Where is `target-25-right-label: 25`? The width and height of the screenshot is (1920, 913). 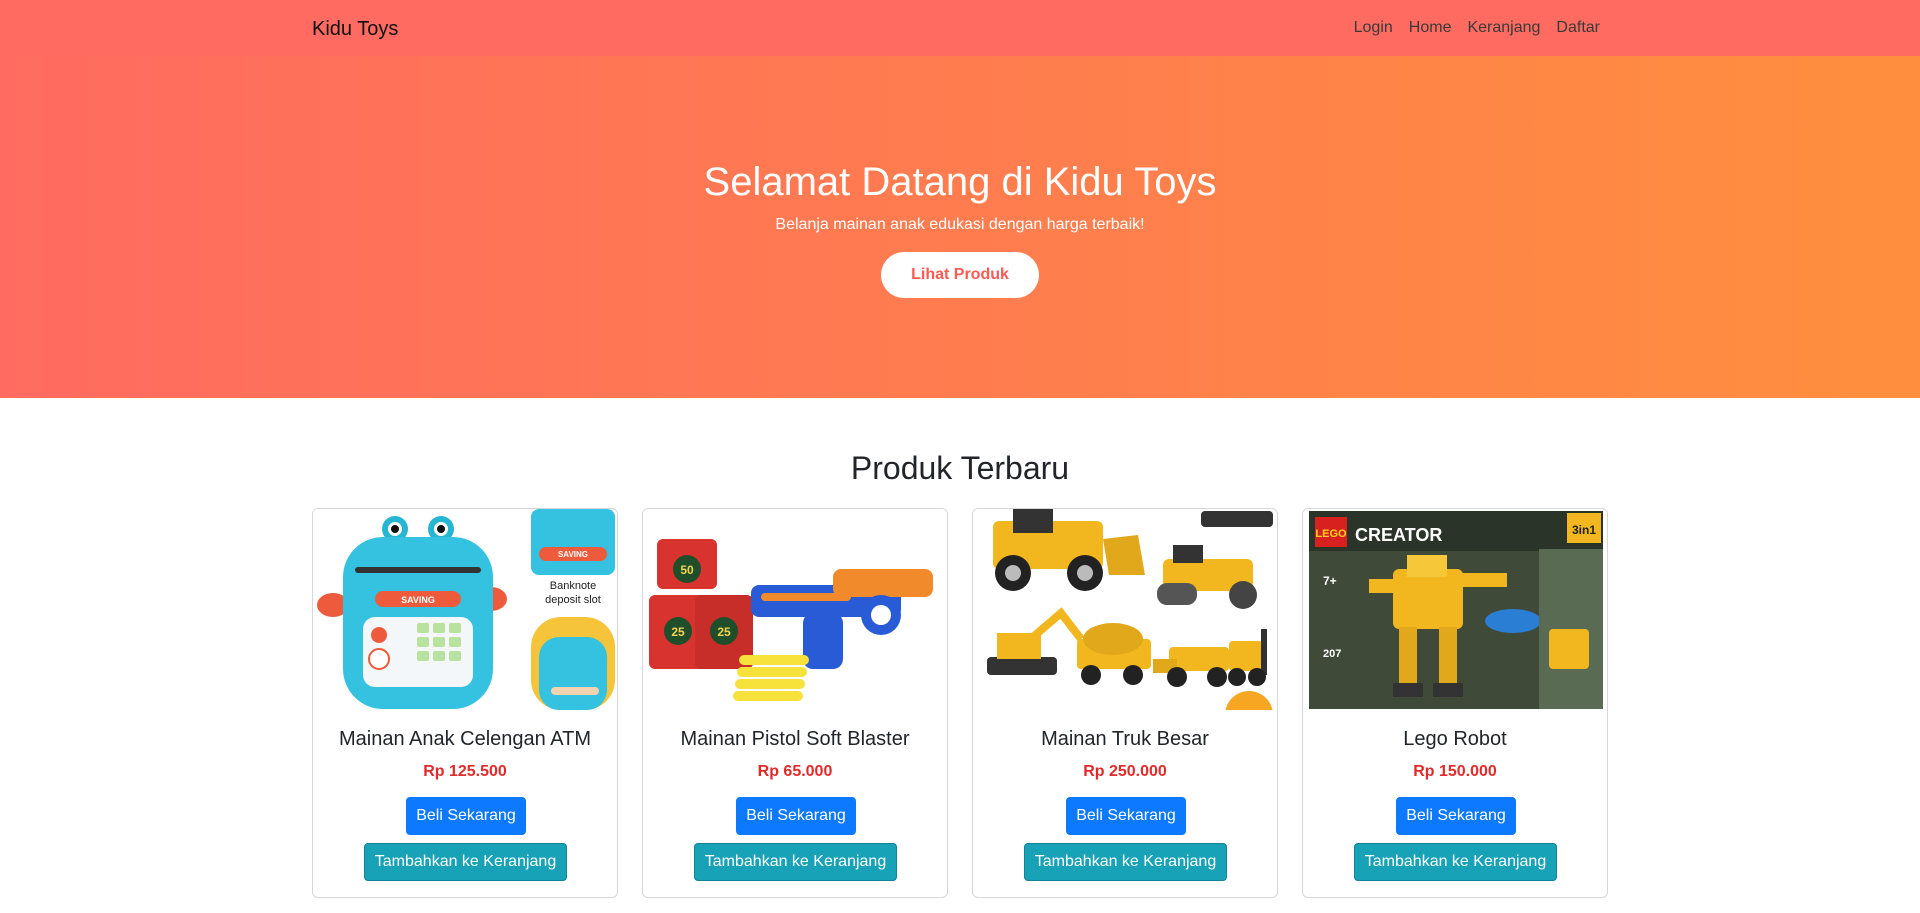 target-25-right-label: 25 is located at coordinates (724, 632).